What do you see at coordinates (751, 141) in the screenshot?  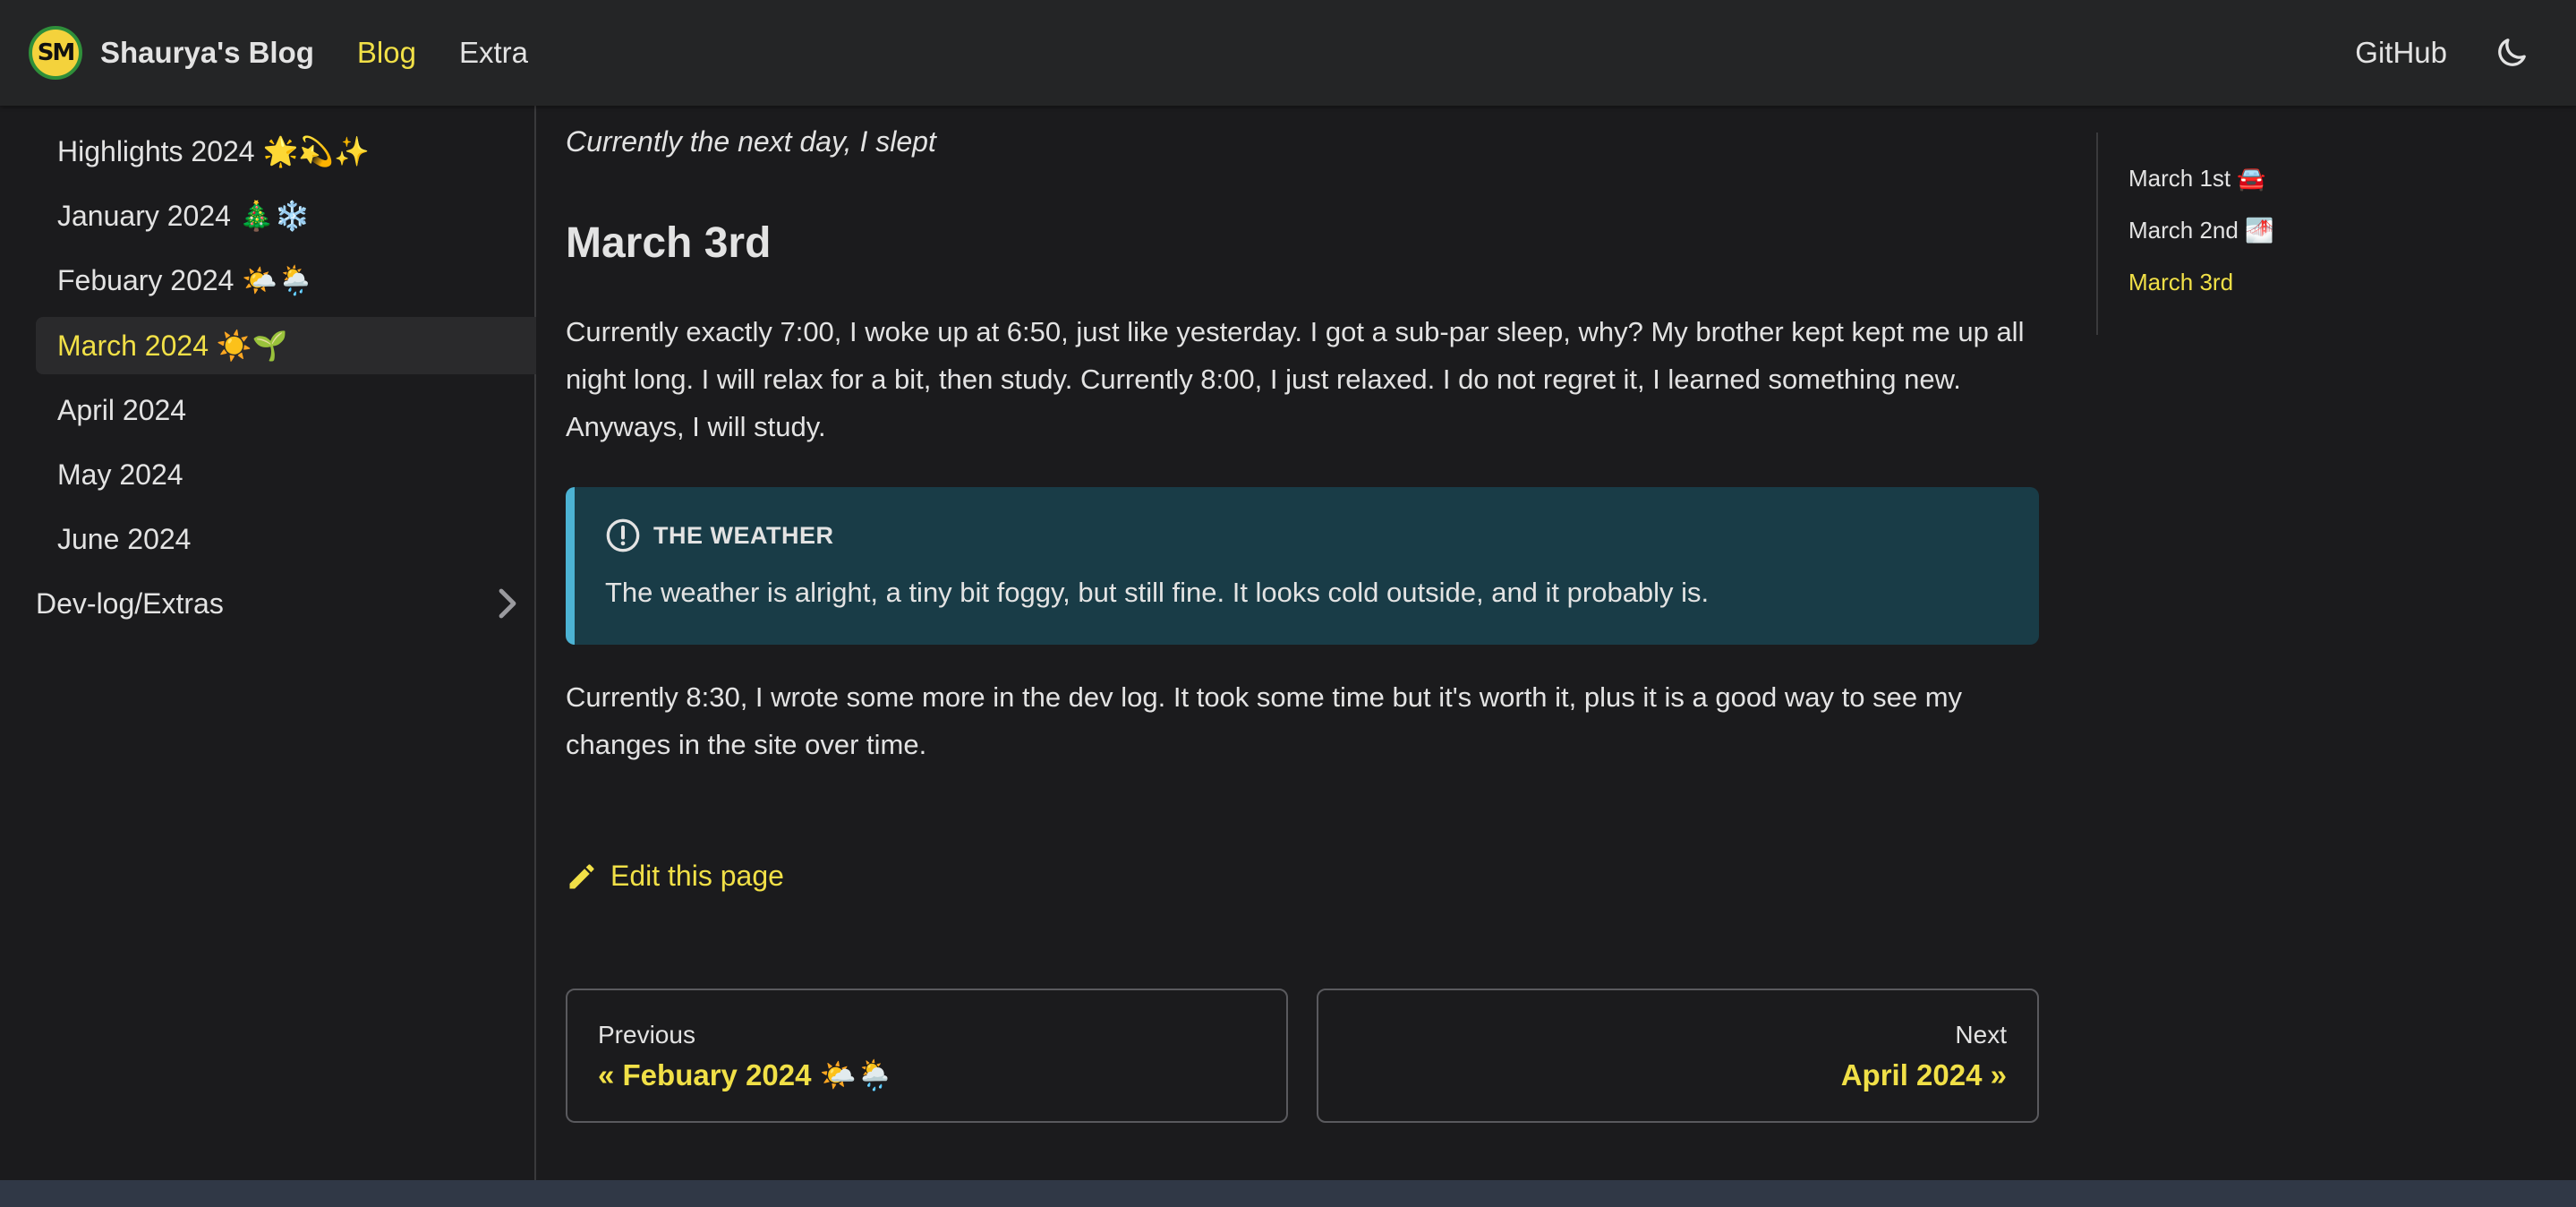 I see `intro-italic-text: Currently the next day, I slept` at bounding box center [751, 141].